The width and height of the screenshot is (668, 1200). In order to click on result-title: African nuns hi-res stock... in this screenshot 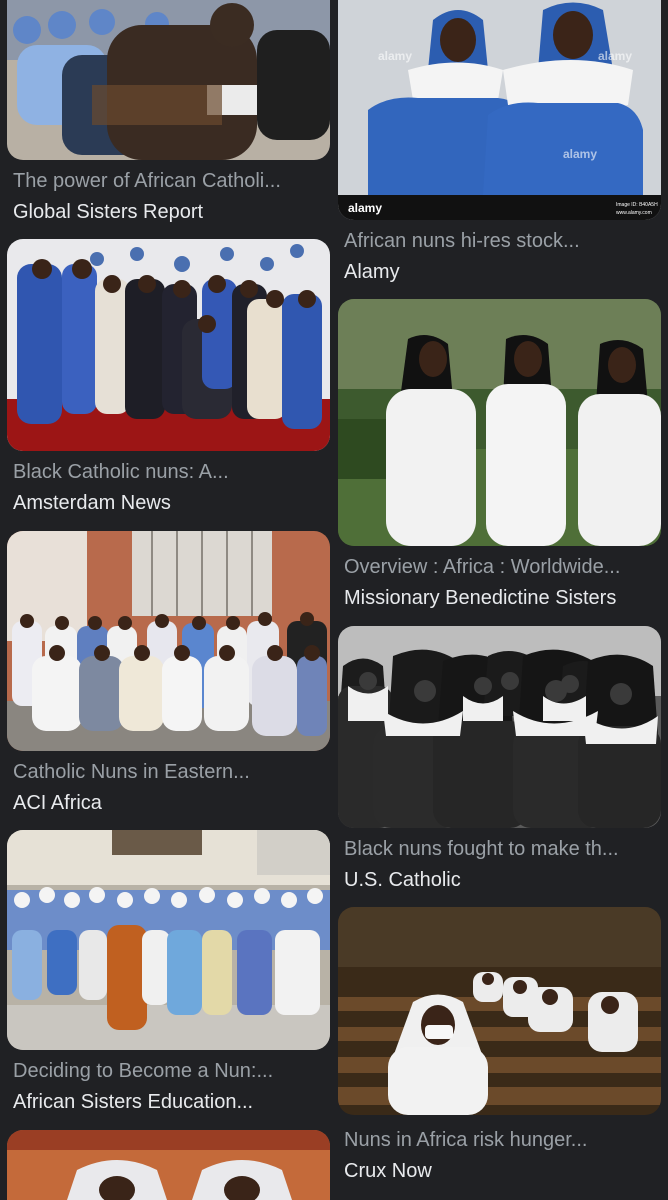, I will do `click(502, 241)`.